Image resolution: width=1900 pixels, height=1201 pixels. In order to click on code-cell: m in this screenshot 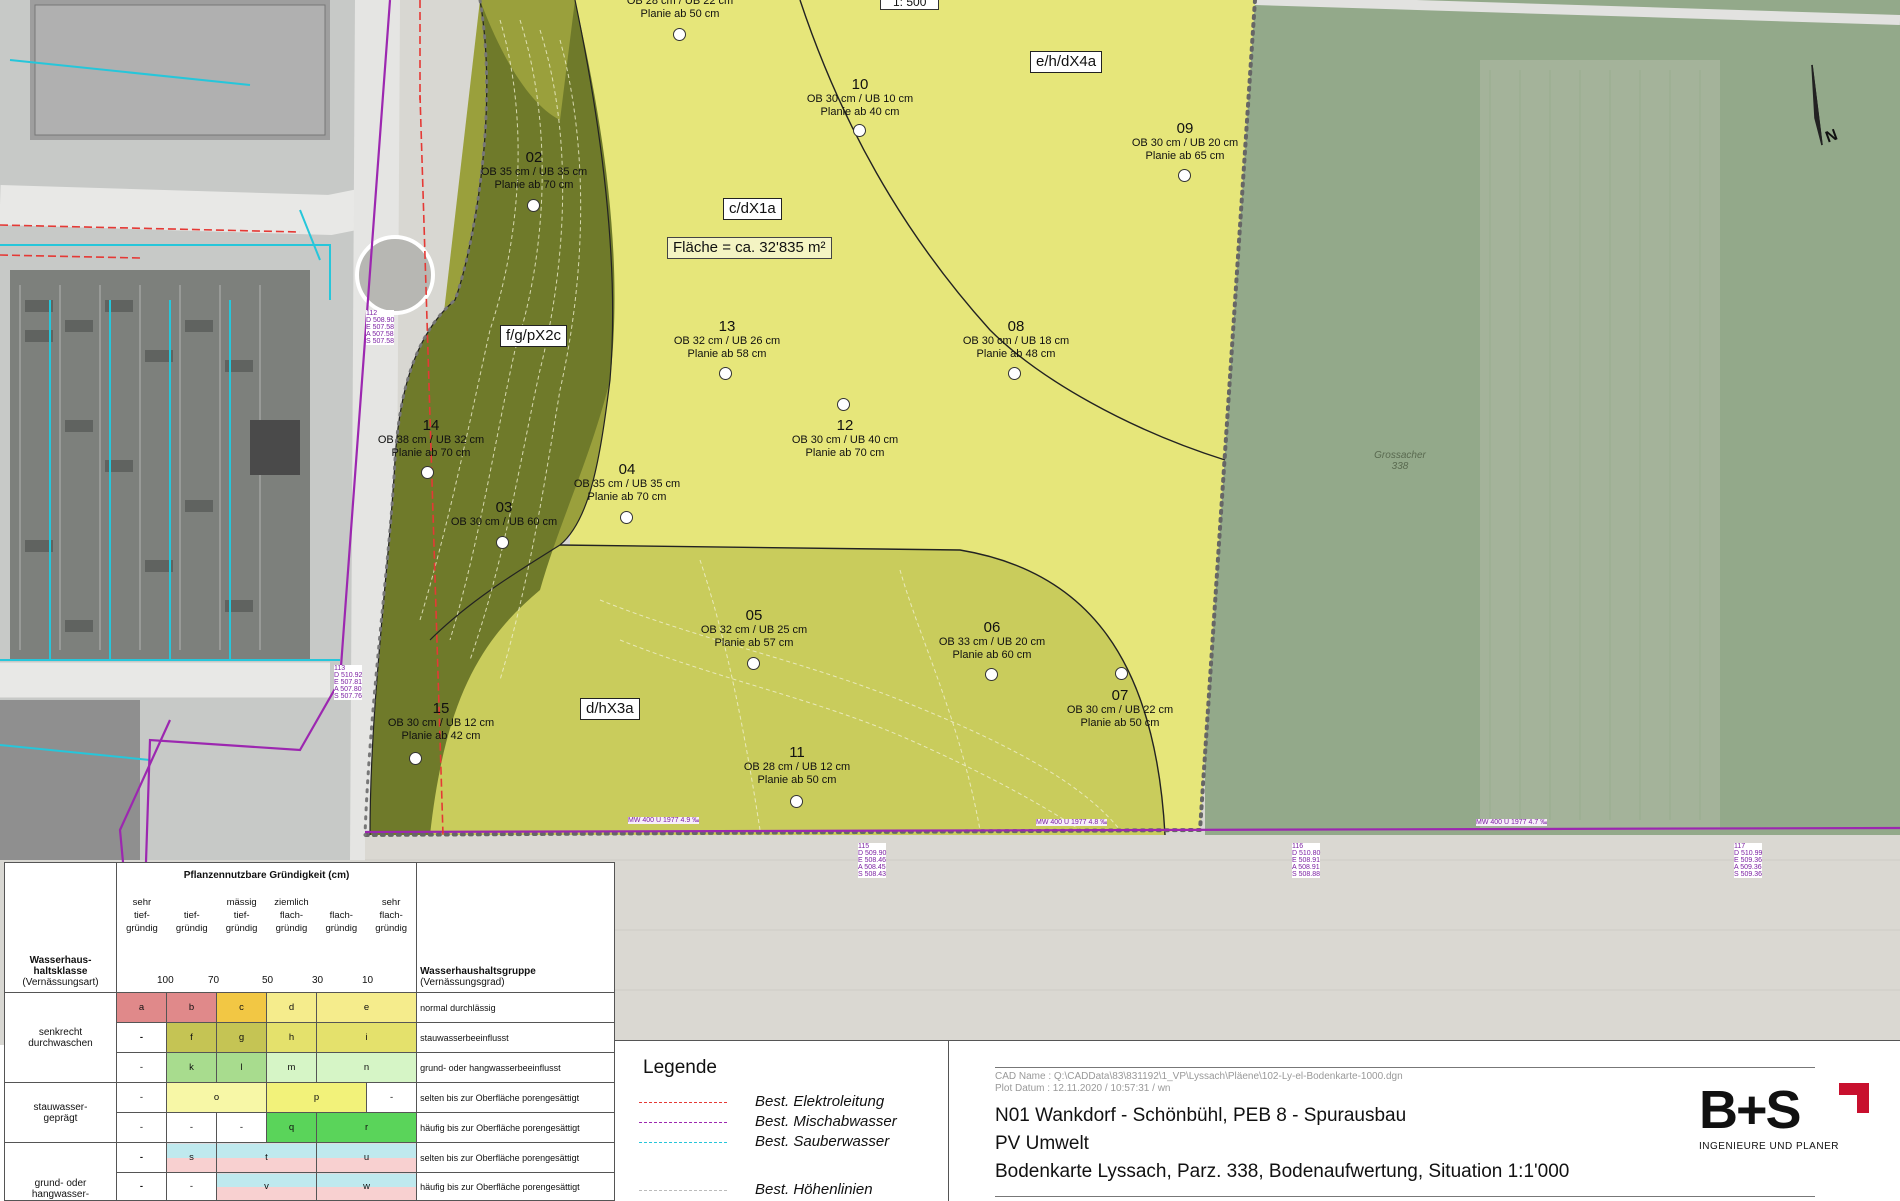, I will do `click(291, 1067)`.